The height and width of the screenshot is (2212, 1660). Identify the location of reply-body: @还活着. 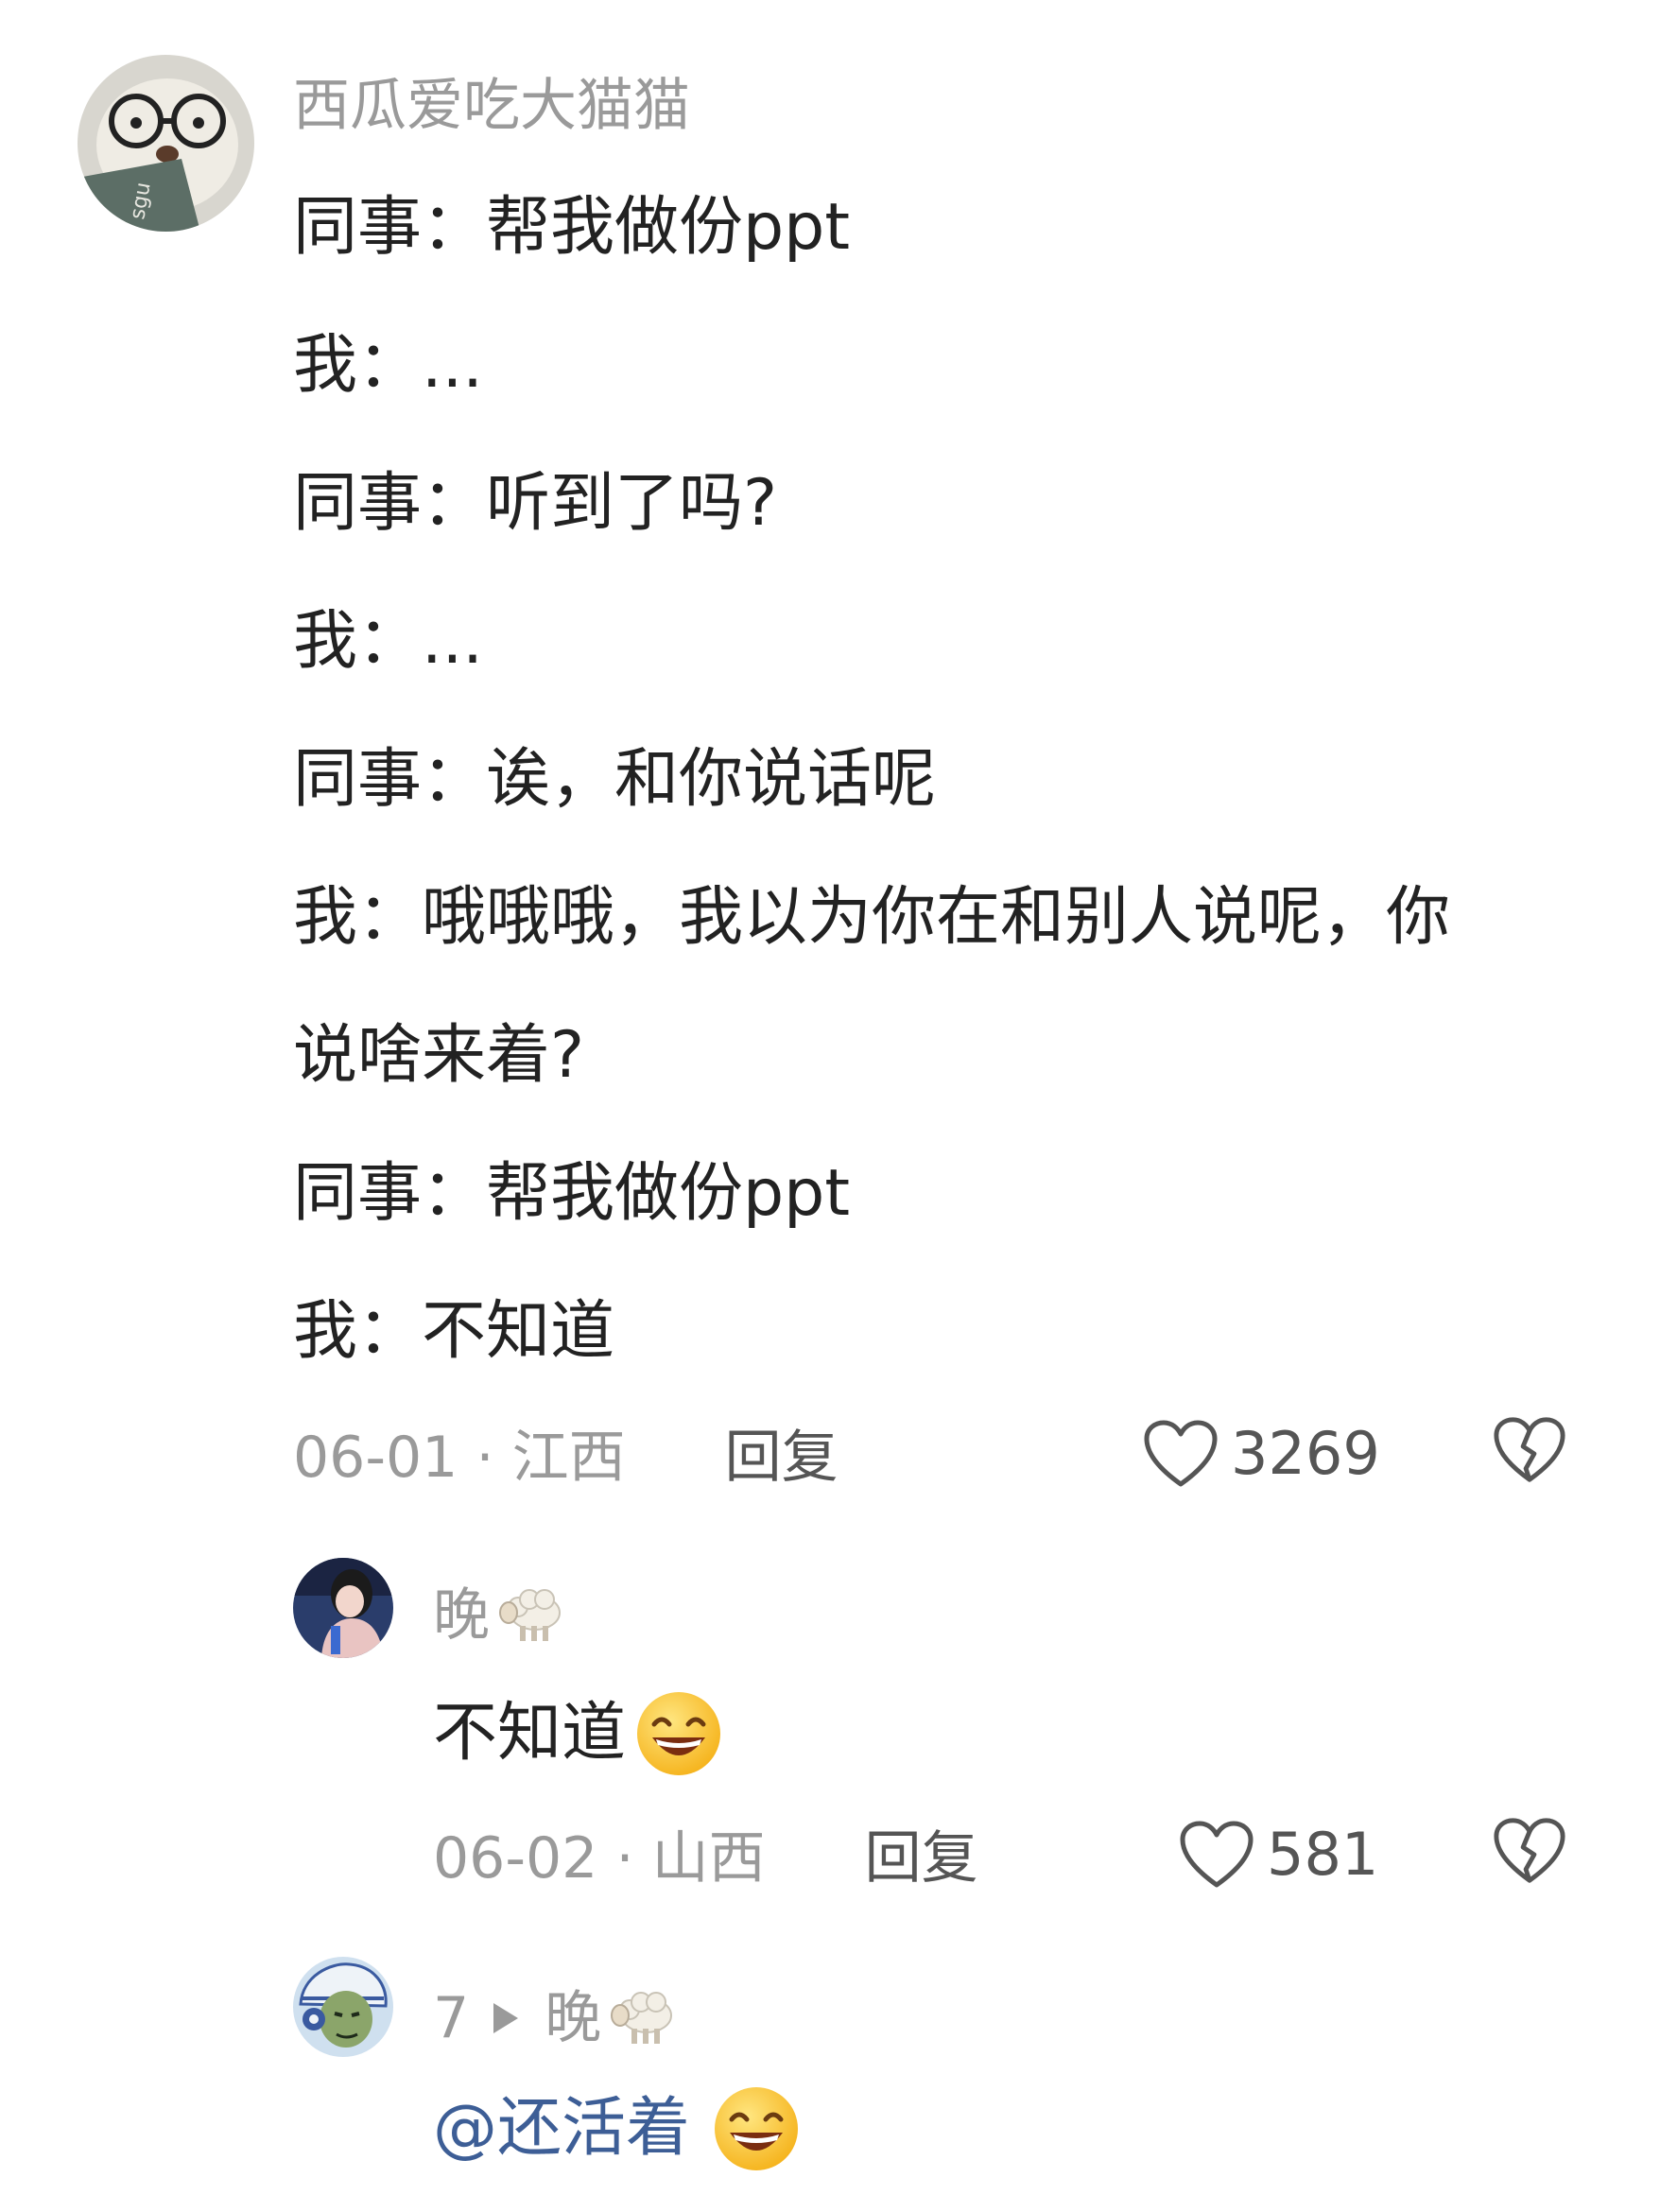
(617, 2128).